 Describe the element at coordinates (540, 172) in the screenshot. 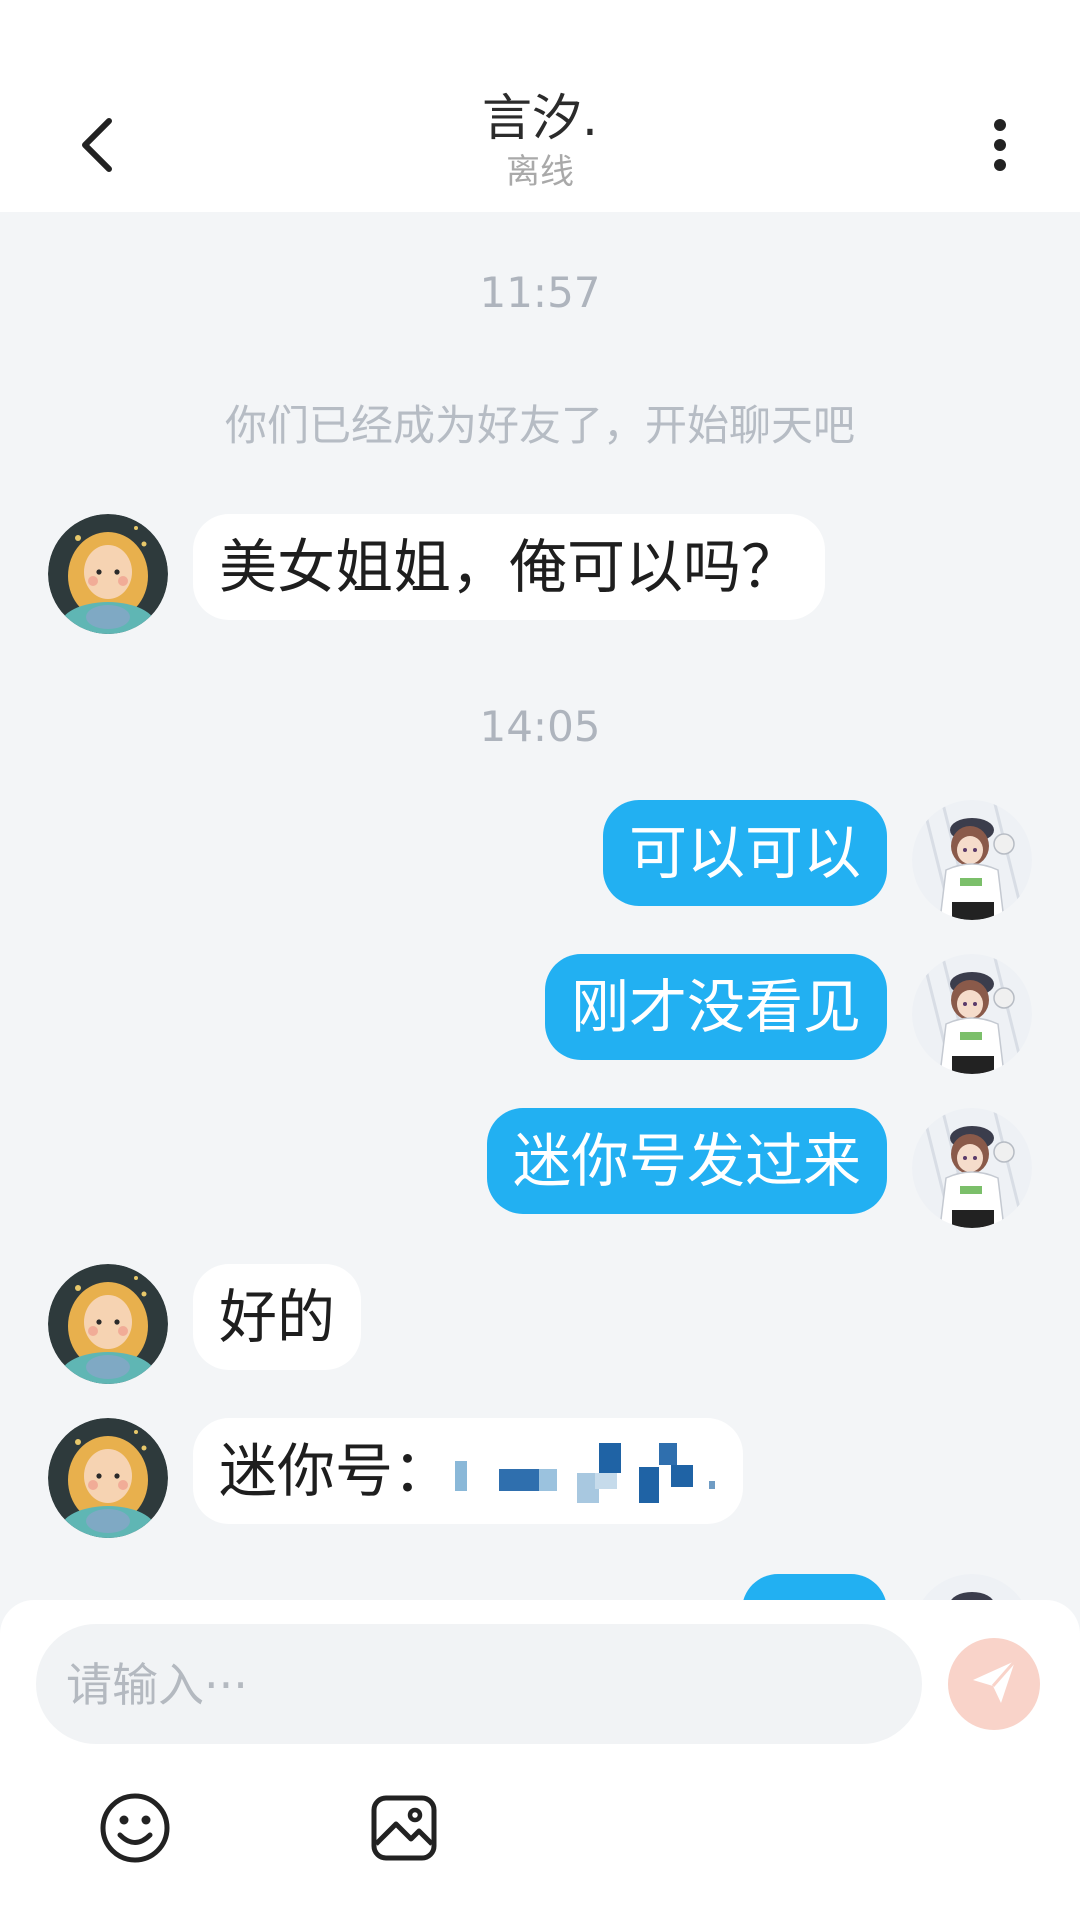

I see `contact-status: 离线` at that location.